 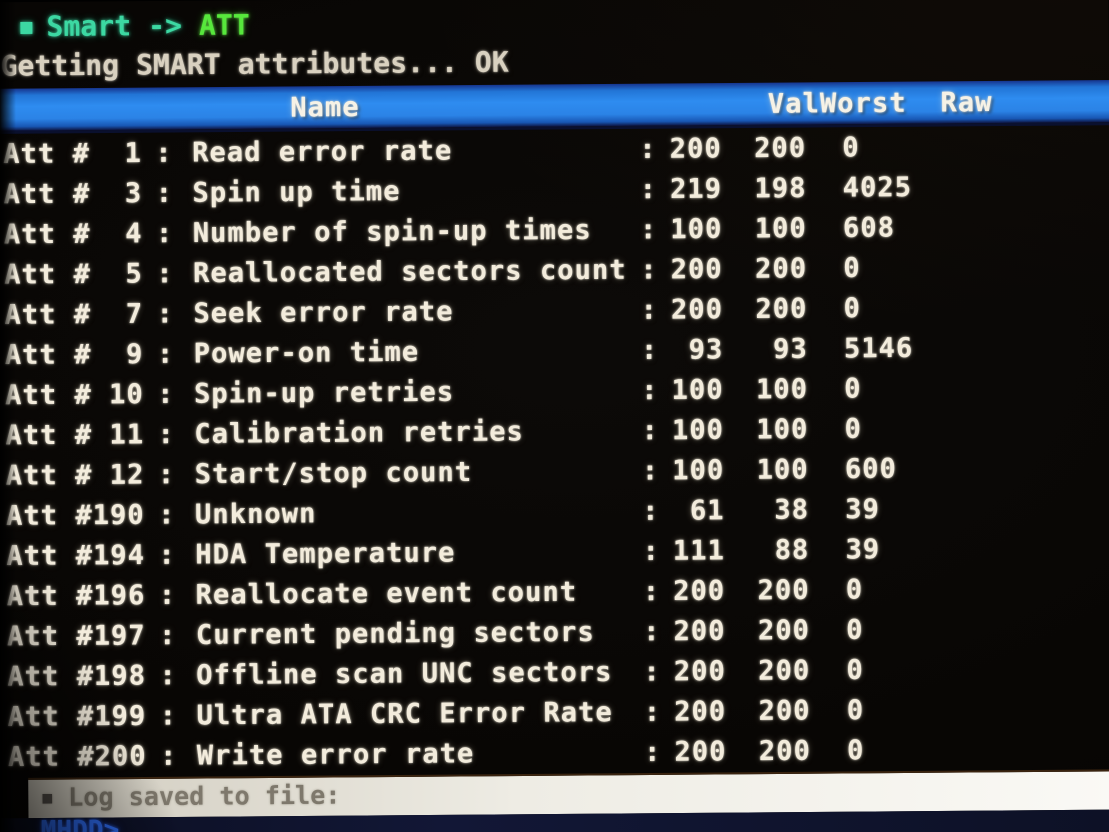 I want to click on att-name: Power-on time, so click(x=306, y=353).